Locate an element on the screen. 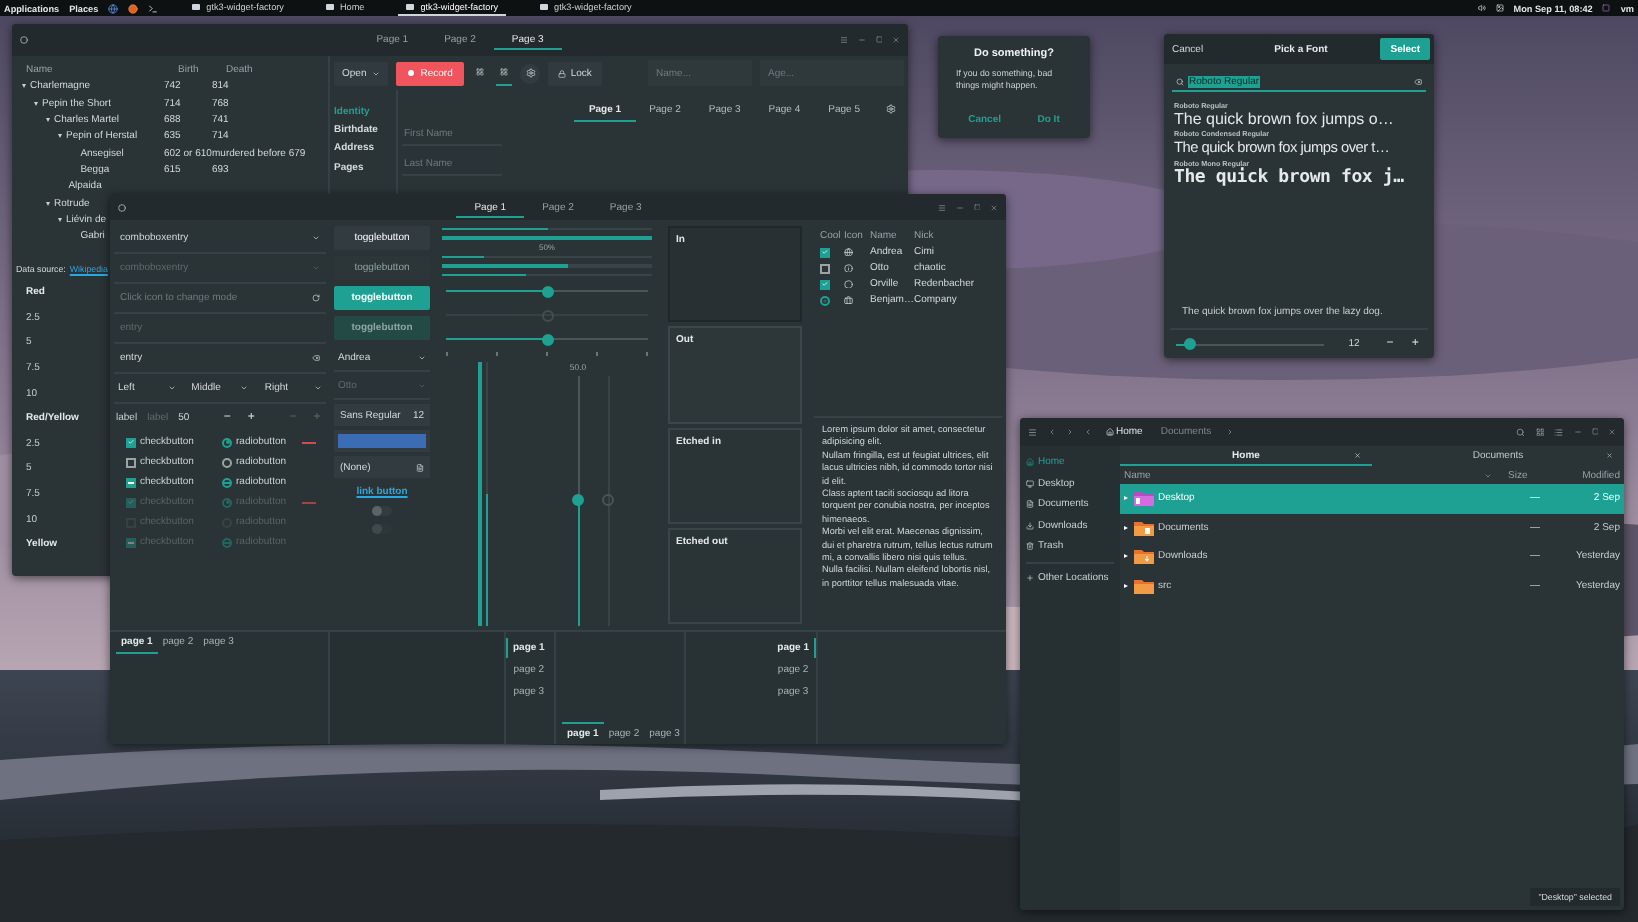 The image size is (1638, 922). trash-icon is located at coordinates (1030, 546).